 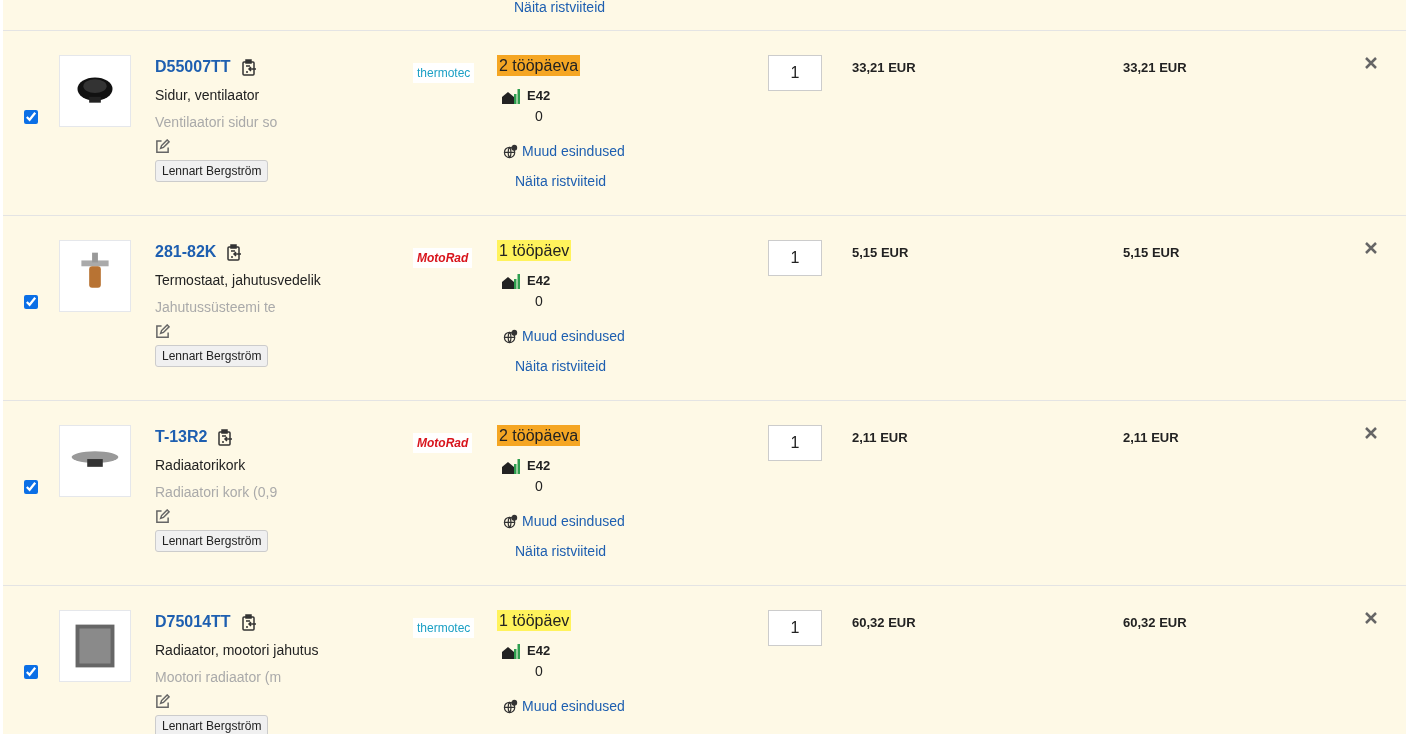 What do you see at coordinates (237, 650) in the screenshot?
I see `part-name: Radiaator, mootori jahutus` at bounding box center [237, 650].